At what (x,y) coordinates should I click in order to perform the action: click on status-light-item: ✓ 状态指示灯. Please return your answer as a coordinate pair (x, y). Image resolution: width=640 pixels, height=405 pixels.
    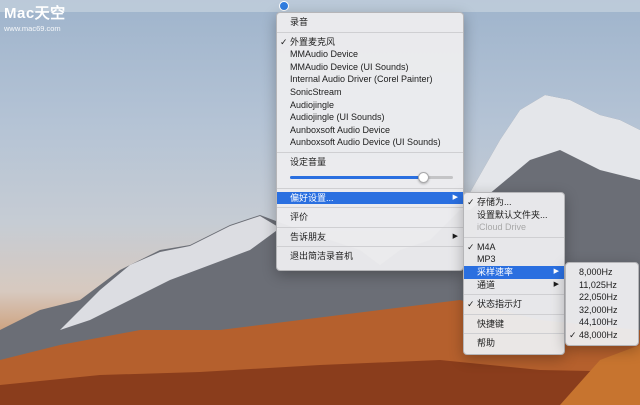
    Looking at the image, I should click on (514, 304).